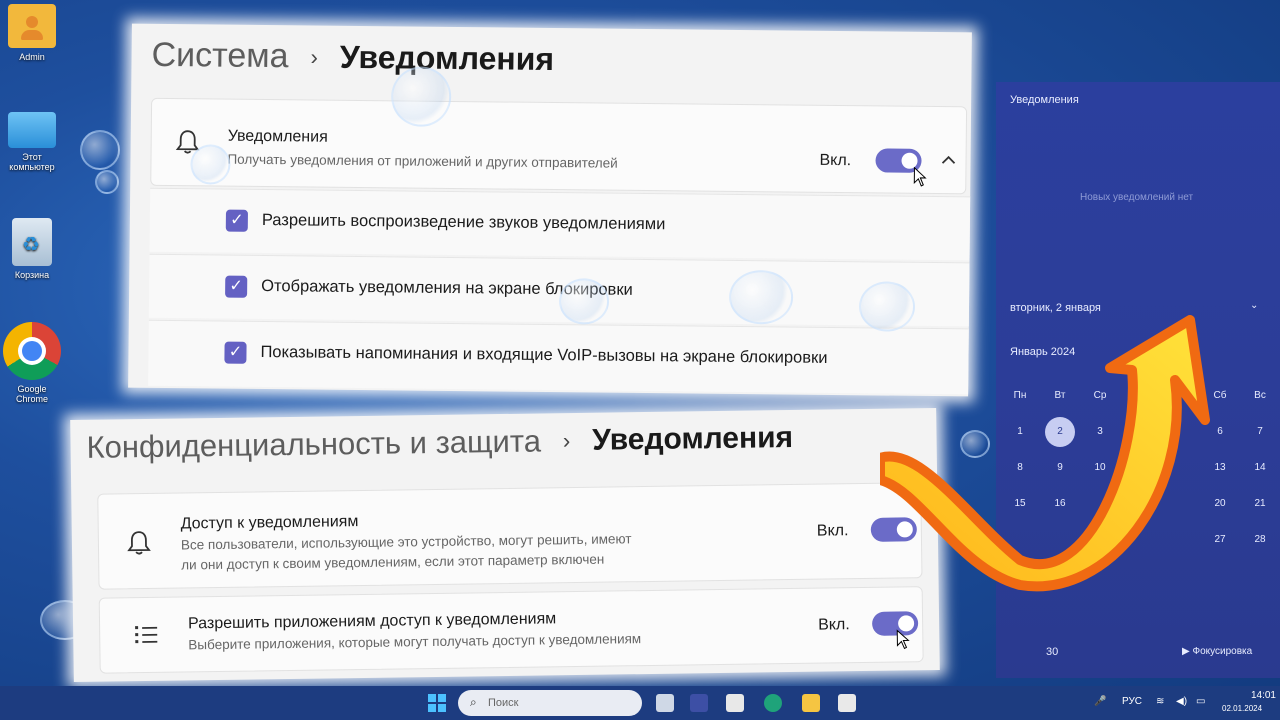  I want to click on app-icon, so click(735, 703).